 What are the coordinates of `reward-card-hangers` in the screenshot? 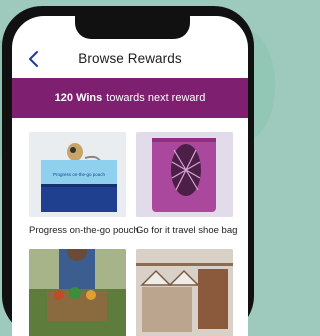 It's located at (184, 292).